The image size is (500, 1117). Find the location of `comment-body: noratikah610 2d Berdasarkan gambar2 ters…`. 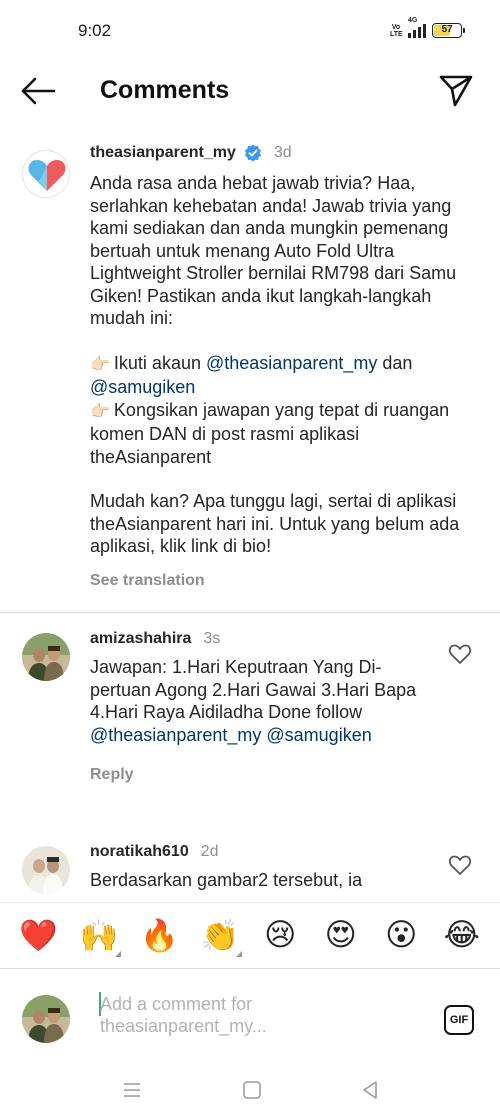

comment-body: noratikah610 2d Berdasarkan gambar2 ters… is located at coordinates (260, 866).